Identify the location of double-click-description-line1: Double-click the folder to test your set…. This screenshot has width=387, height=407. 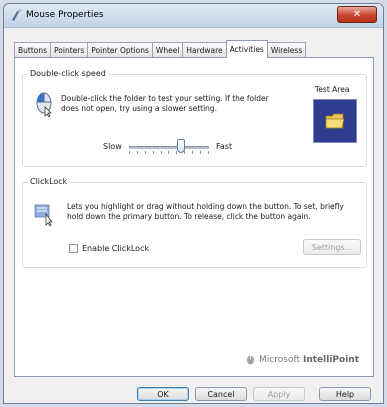
(165, 98).